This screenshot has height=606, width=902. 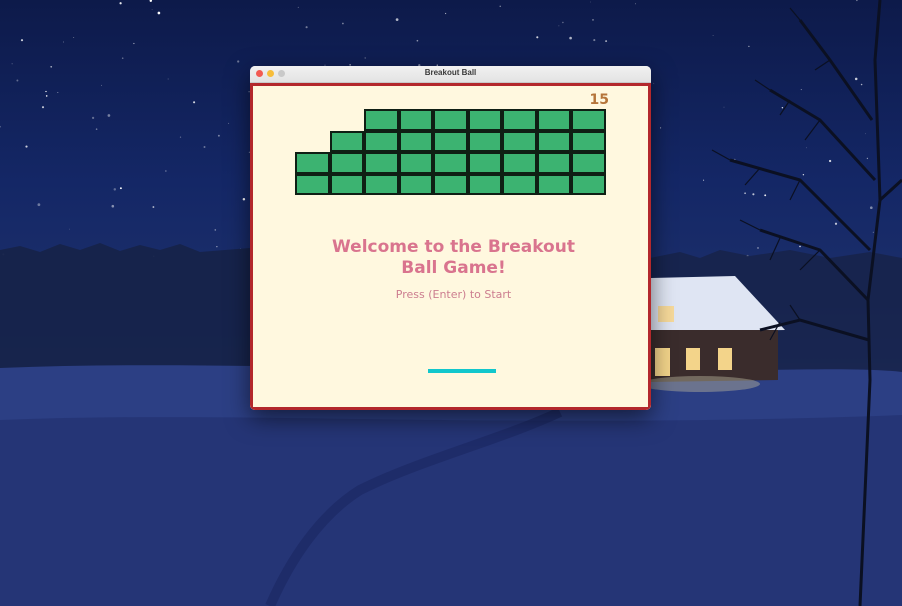 I want to click on score-display: 15, so click(x=599, y=100).